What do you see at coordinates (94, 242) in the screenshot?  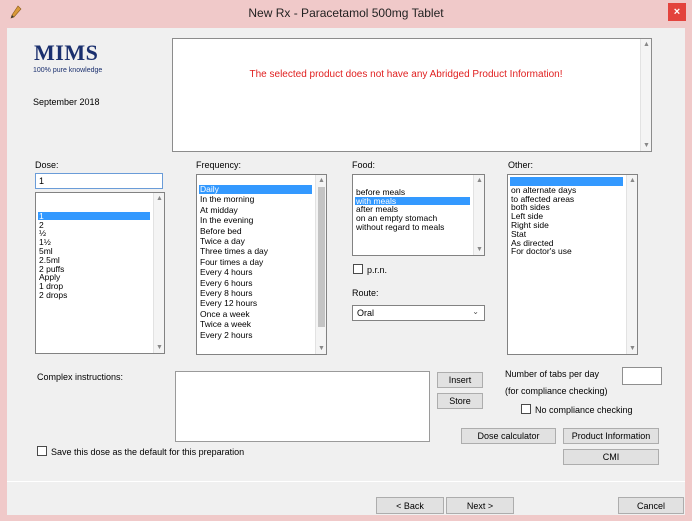 I see `list-item: 1½` at bounding box center [94, 242].